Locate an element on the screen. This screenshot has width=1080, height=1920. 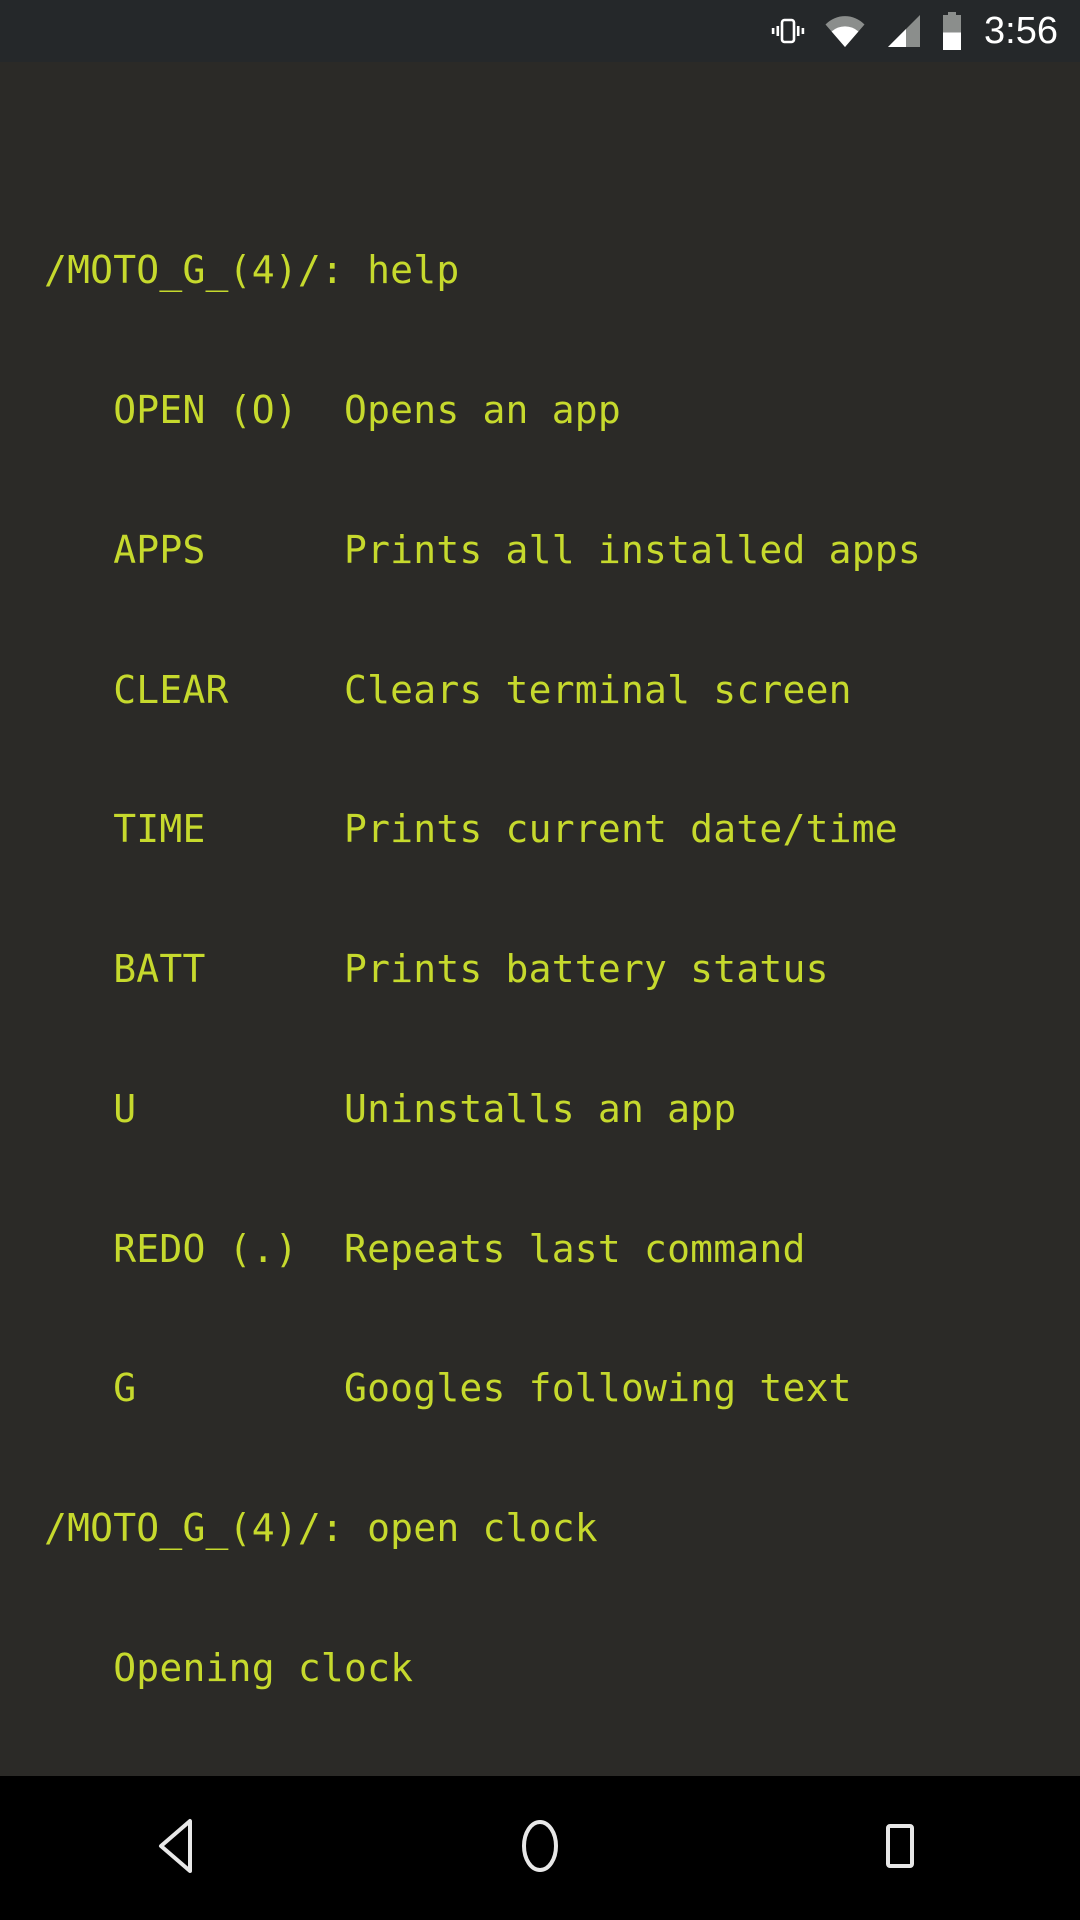
status-bar-icons is located at coordinates (867, 31).